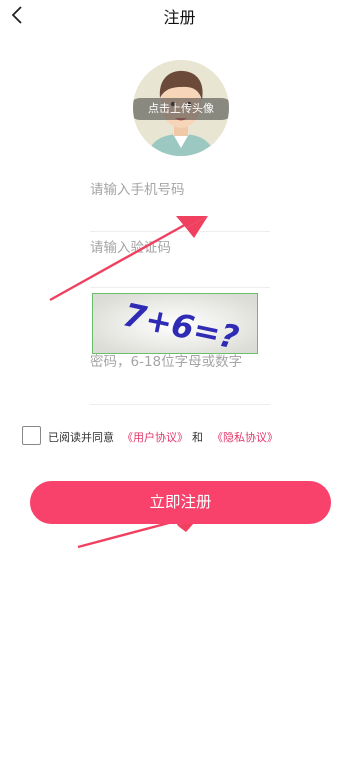  Describe the element at coordinates (180, 377) in the screenshot. I see `password-field` at that location.